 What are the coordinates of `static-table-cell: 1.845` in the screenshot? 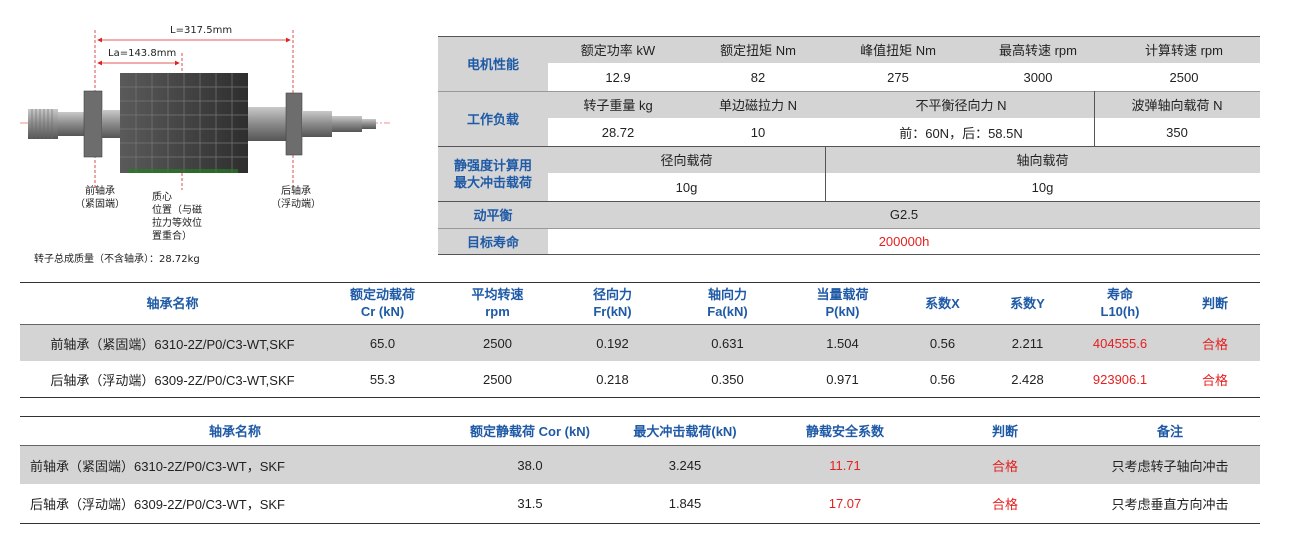 It's located at (685, 503).